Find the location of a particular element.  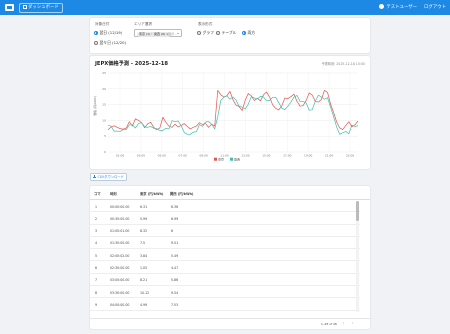

cell-tokyo: 10.12 is located at coordinates (145, 292).